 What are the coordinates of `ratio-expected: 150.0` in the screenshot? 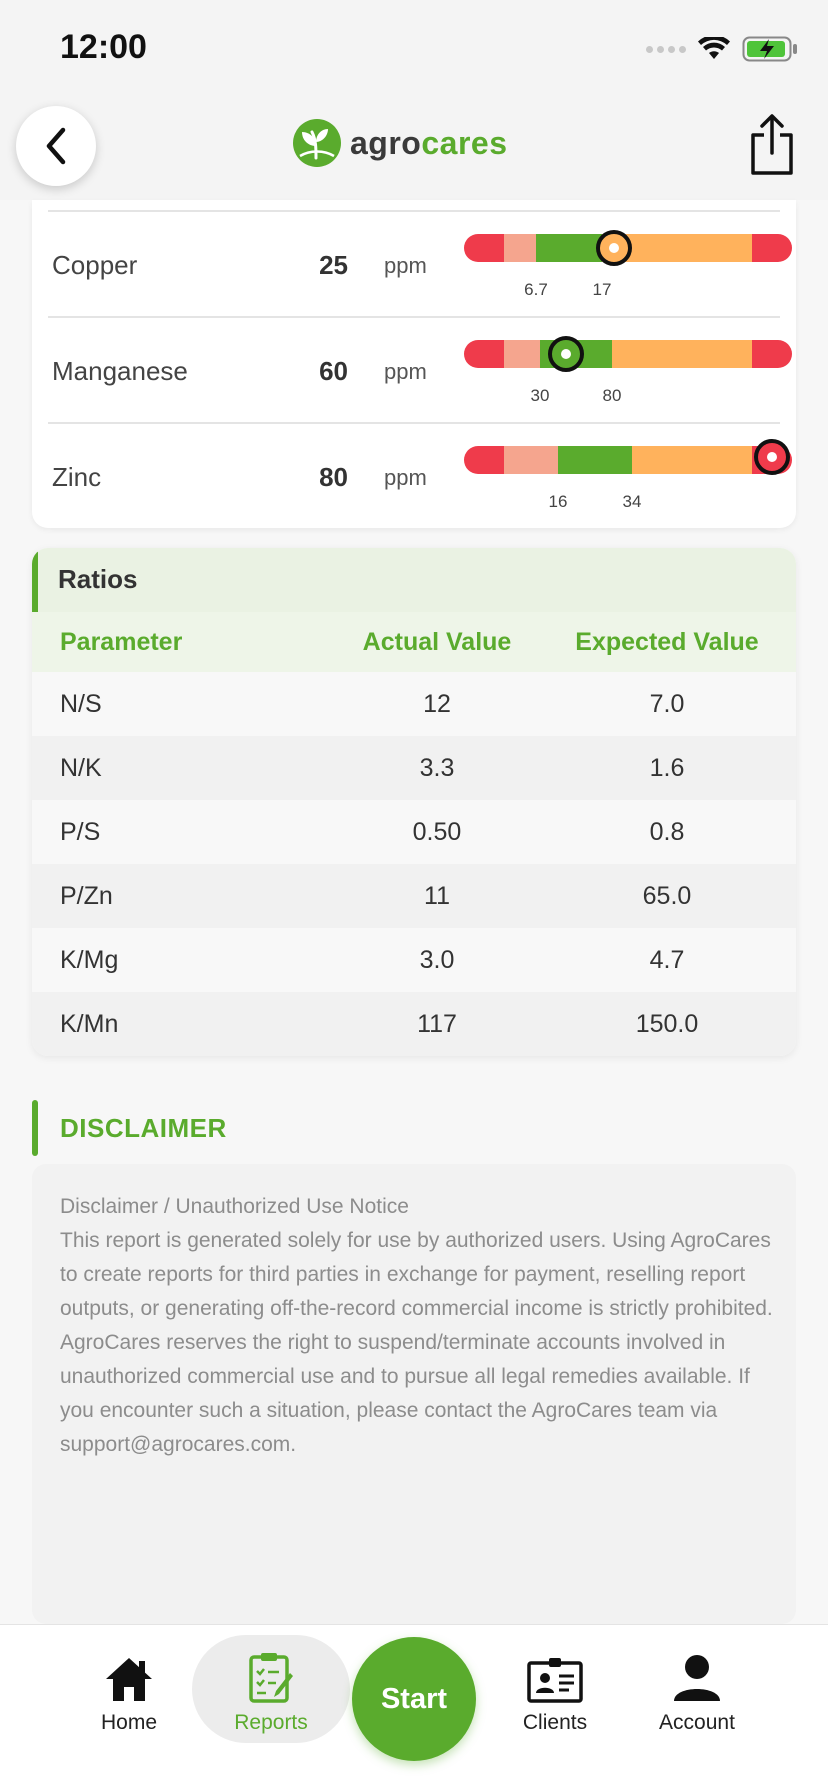 It's located at (667, 1024).